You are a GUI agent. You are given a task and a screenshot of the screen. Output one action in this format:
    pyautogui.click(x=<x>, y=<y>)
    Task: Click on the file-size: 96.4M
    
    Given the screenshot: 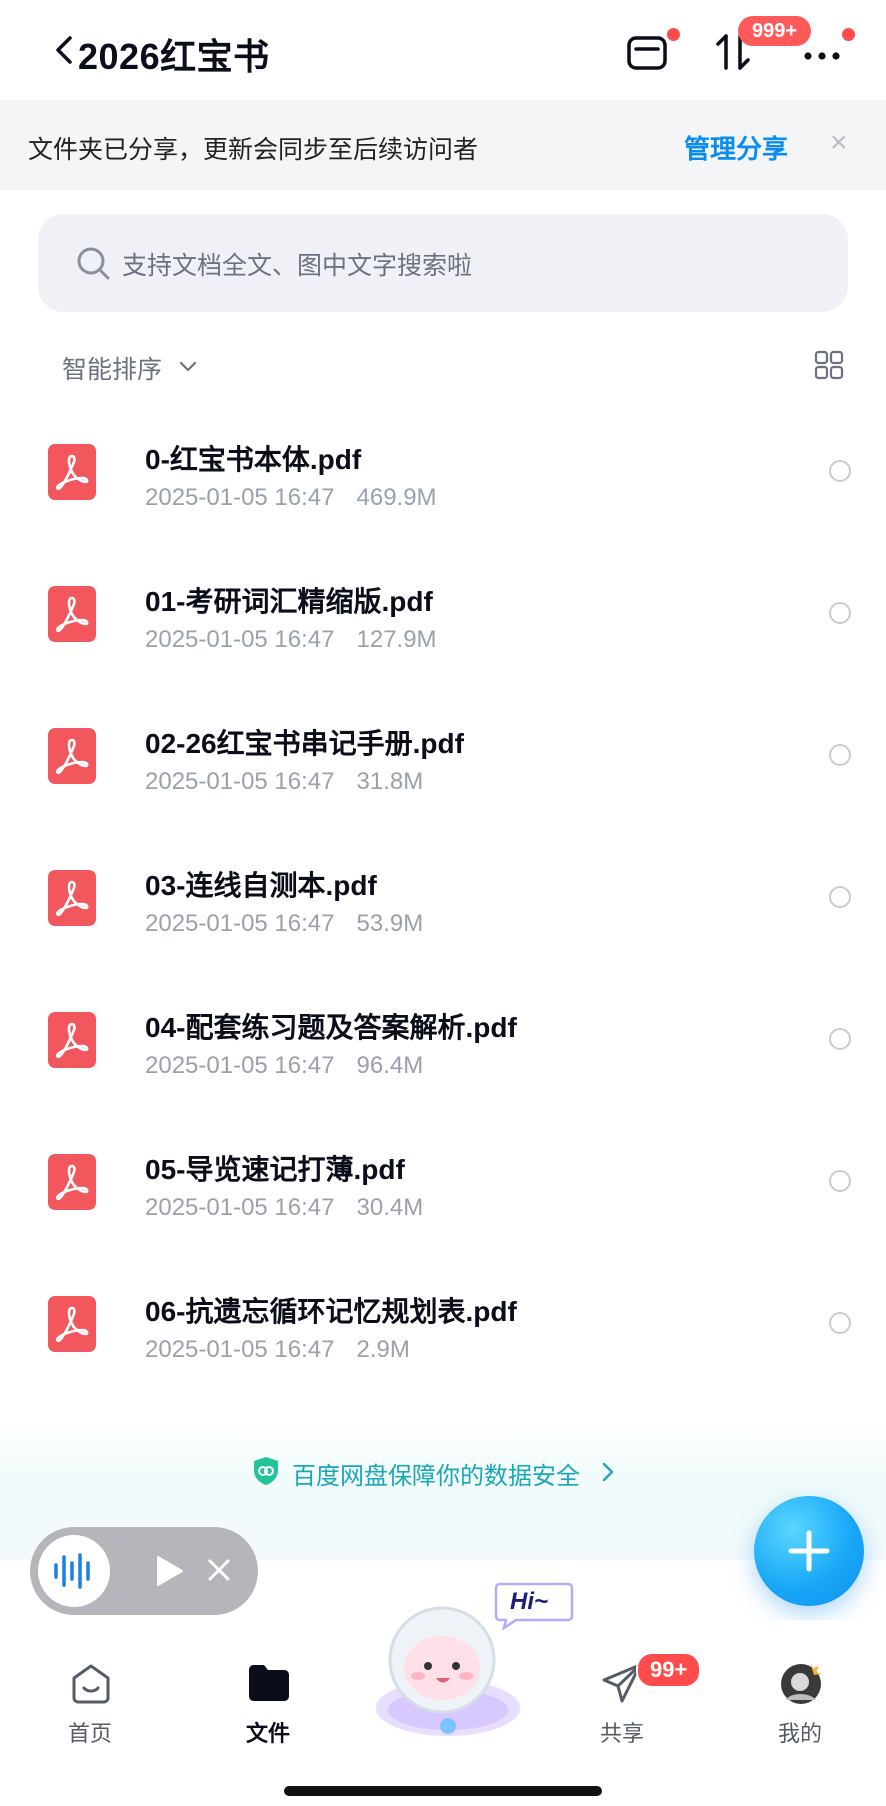 What is the action you would take?
    pyautogui.click(x=390, y=1065)
    